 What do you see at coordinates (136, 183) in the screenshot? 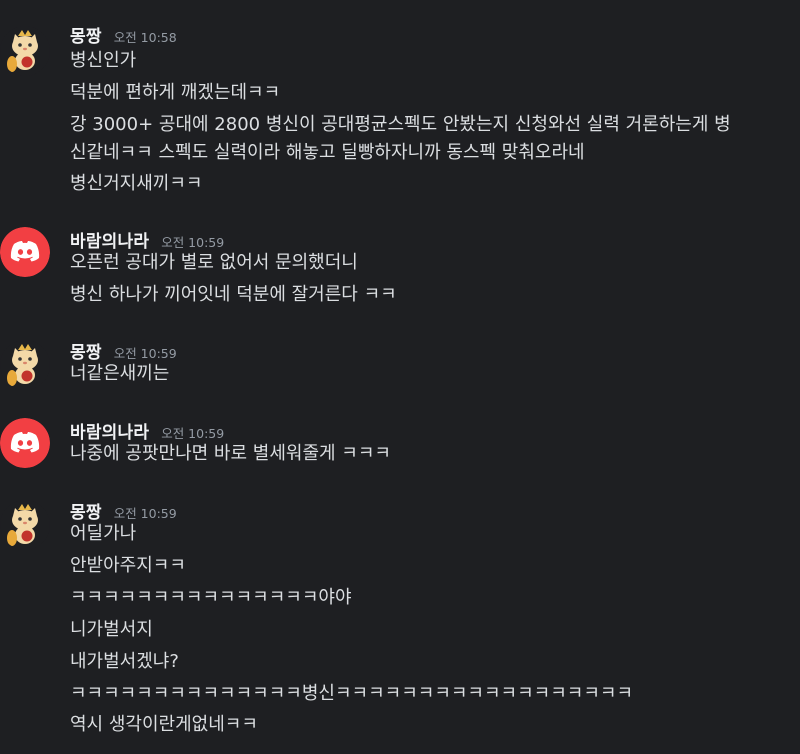
I see `message-text: 병신거지새끼ㅋㅋ` at bounding box center [136, 183].